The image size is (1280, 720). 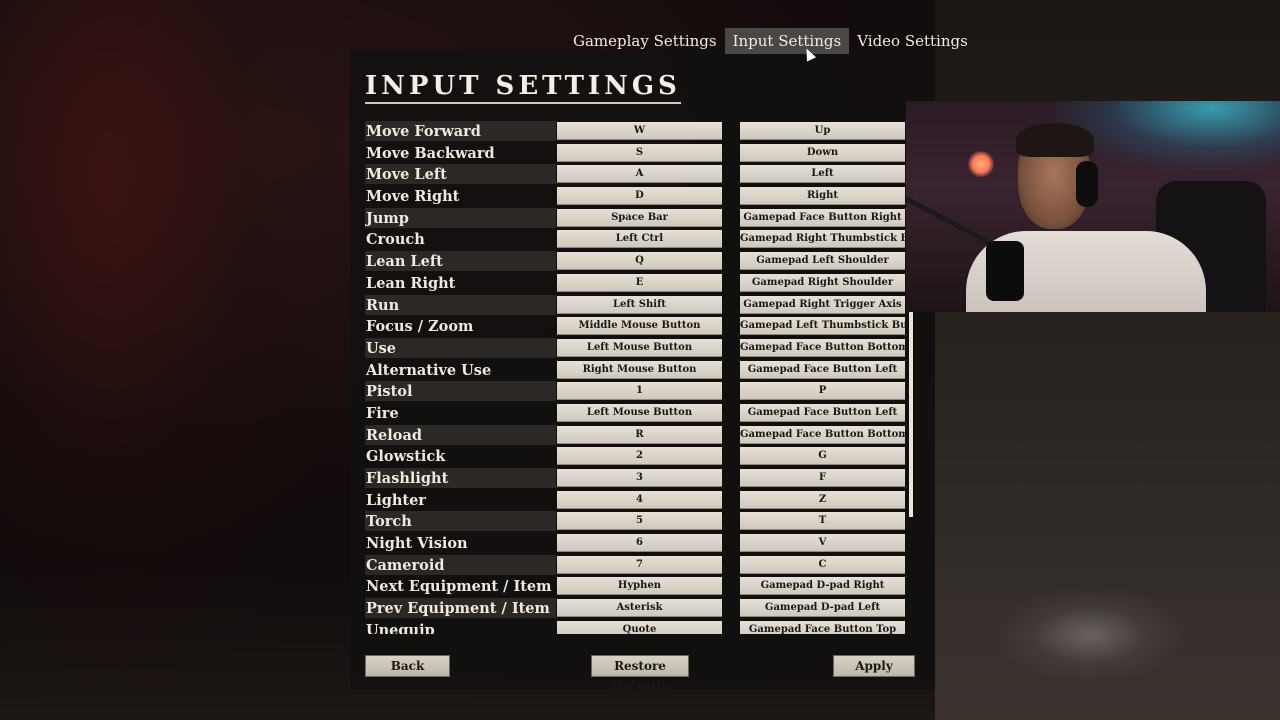 What do you see at coordinates (822, 239) in the screenshot?
I see `secondary-key-button: Gamepad Right Thumbstick Button` at bounding box center [822, 239].